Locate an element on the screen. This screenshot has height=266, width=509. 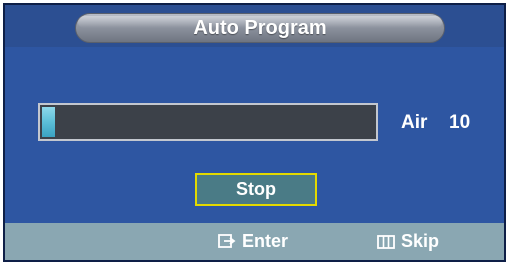
skip-hint: Skip is located at coordinates (408, 241).